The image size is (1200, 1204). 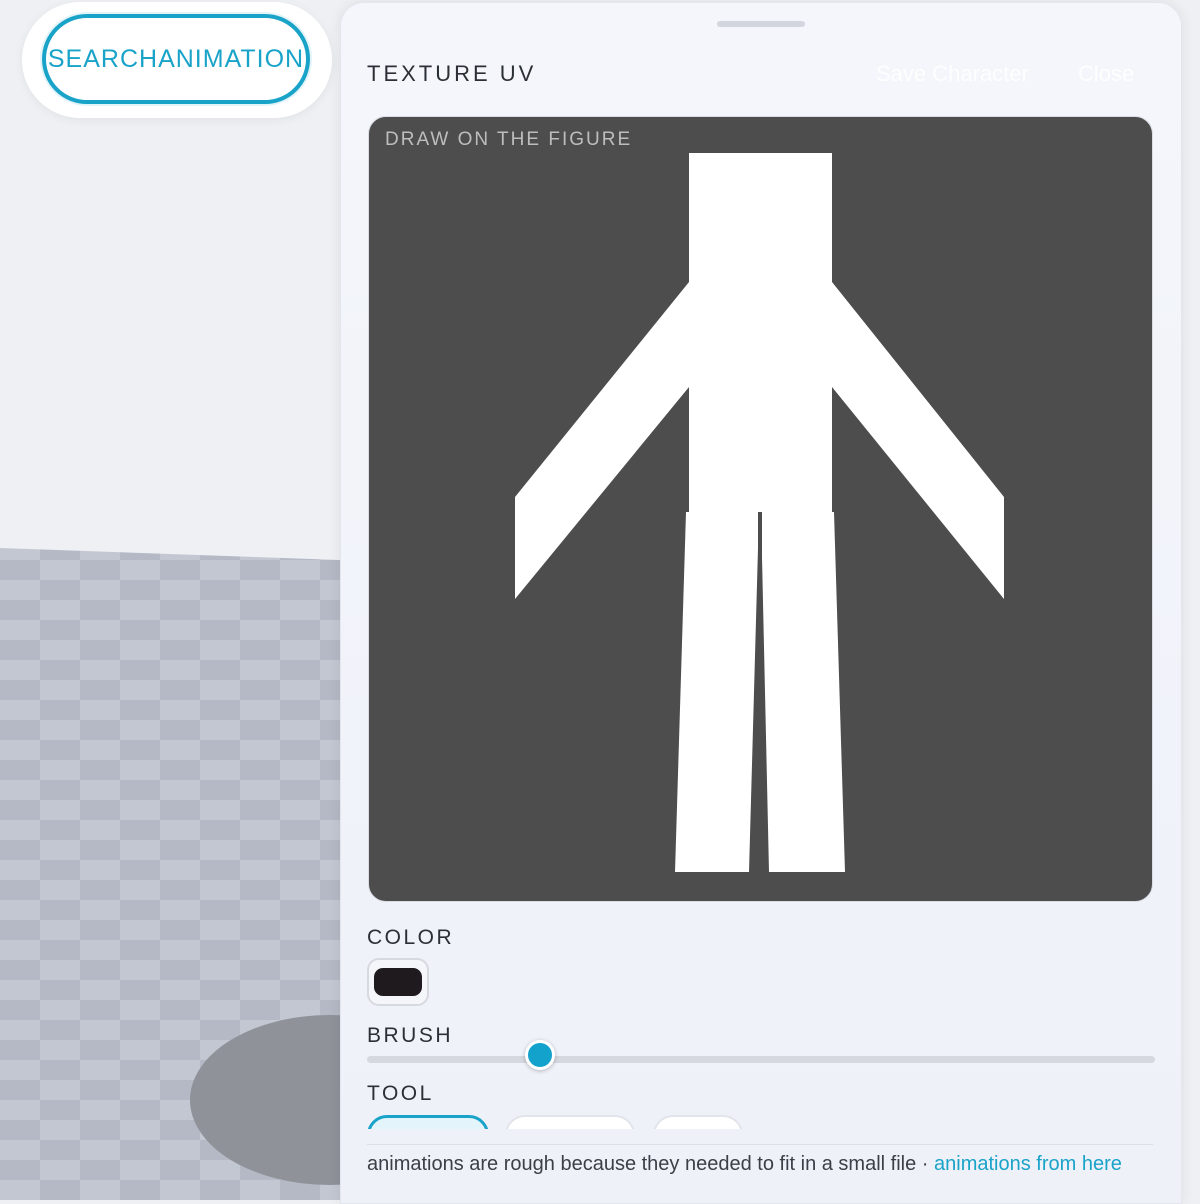 What do you see at coordinates (452, 73) in the screenshot?
I see `panel-title: TEXTURE UV` at bounding box center [452, 73].